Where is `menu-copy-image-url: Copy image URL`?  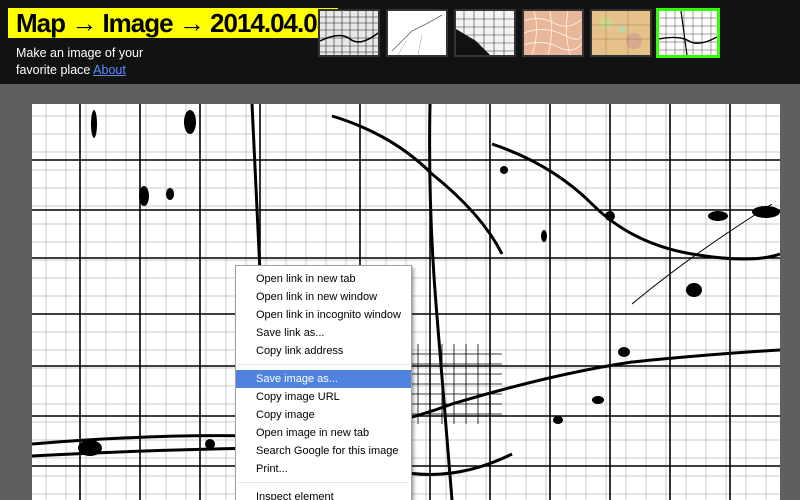 menu-copy-image-url: Copy image URL is located at coordinates (323, 397).